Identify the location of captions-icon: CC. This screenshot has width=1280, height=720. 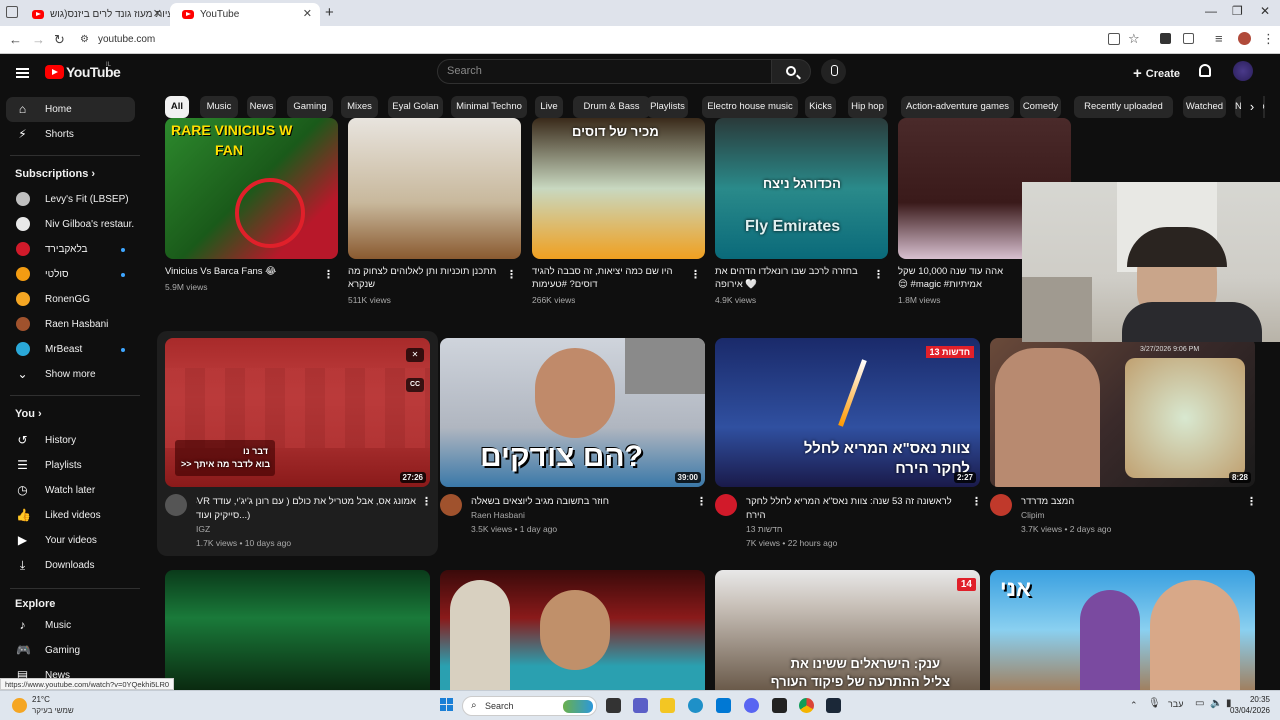
(415, 385).